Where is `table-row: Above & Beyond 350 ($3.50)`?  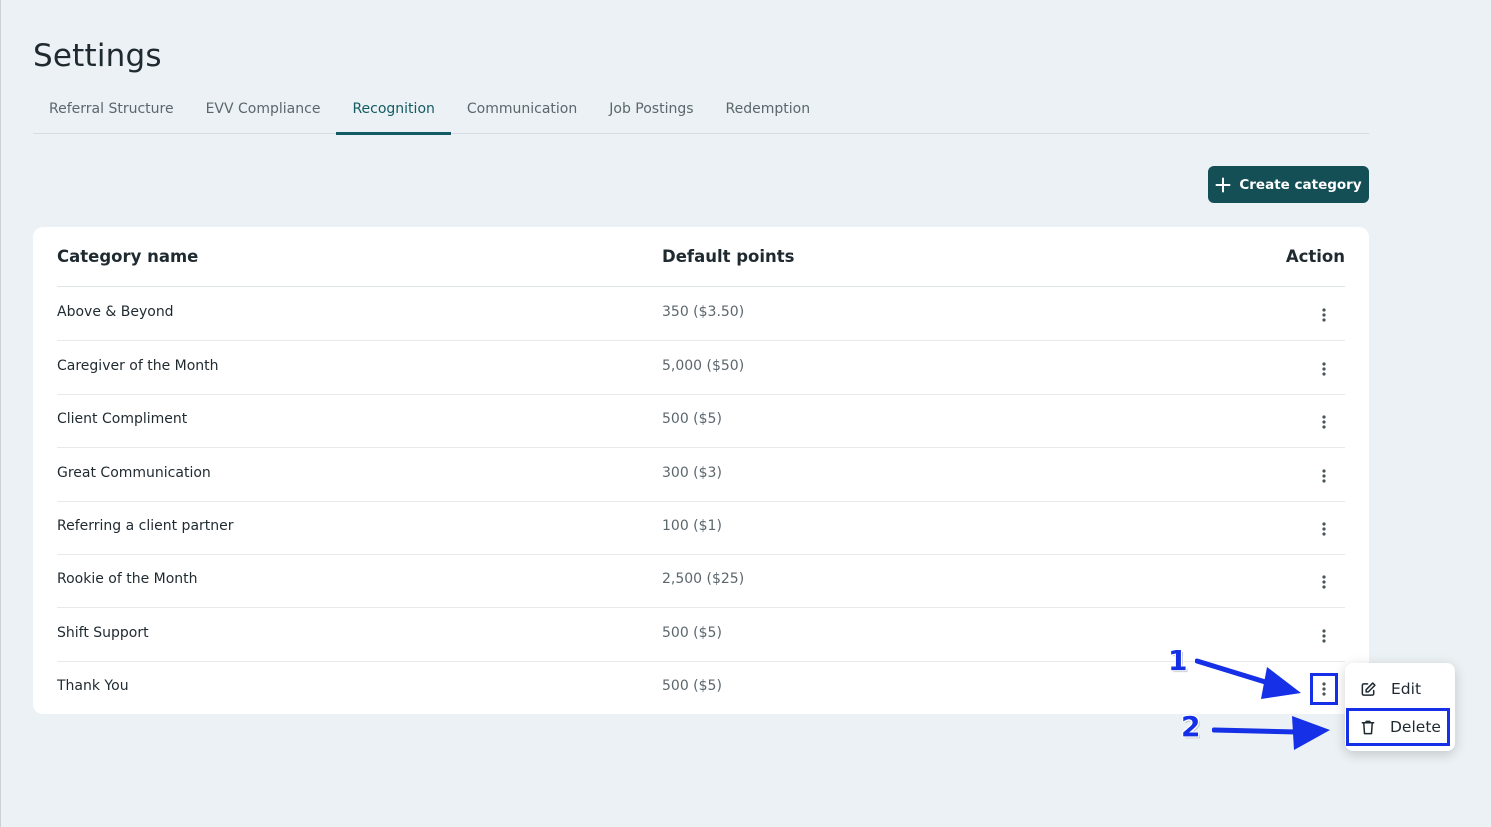 table-row: Above & Beyond 350 ($3.50) is located at coordinates (701, 314).